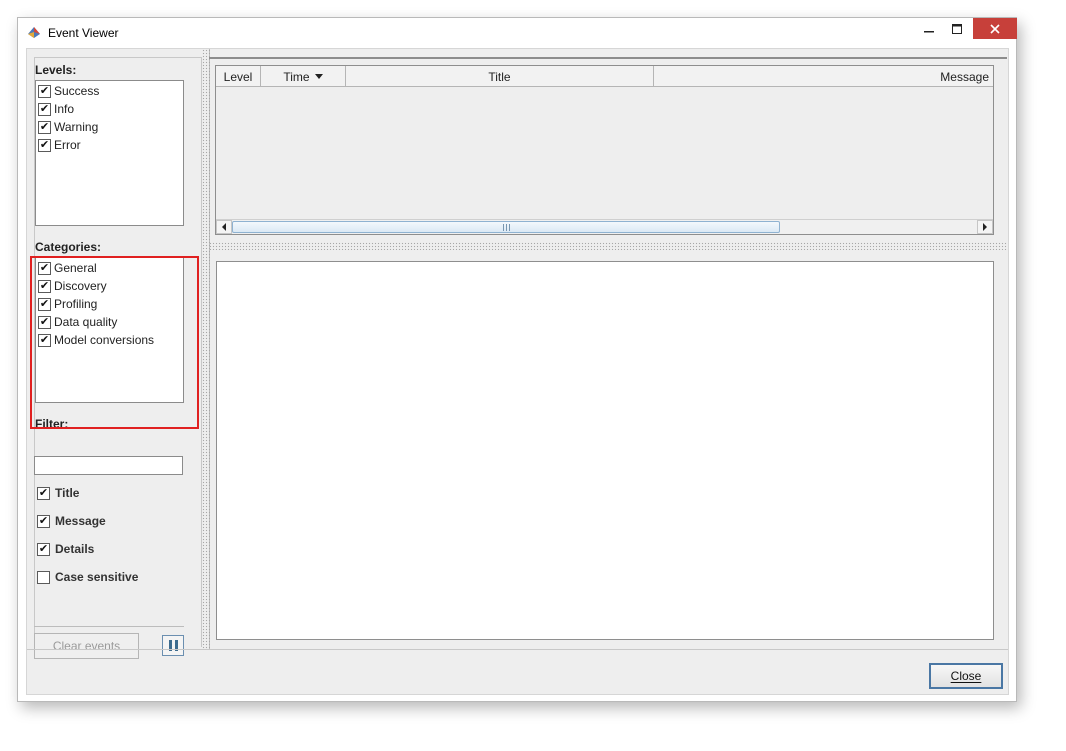  What do you see at coordinates (964, 76) in the screenshot?
I see `column-header-label: Message` at bounding box center [964, 76].